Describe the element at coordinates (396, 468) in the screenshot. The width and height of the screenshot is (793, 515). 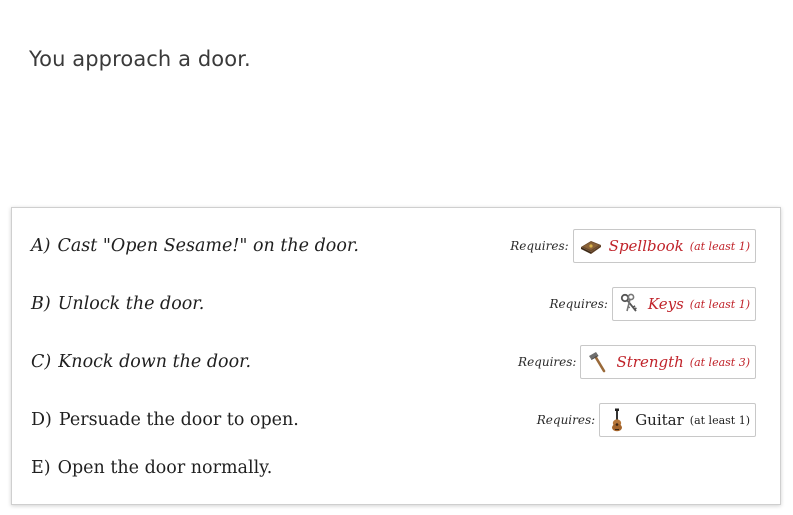
I see `choice-e: E) Open the door normally.` at that location.